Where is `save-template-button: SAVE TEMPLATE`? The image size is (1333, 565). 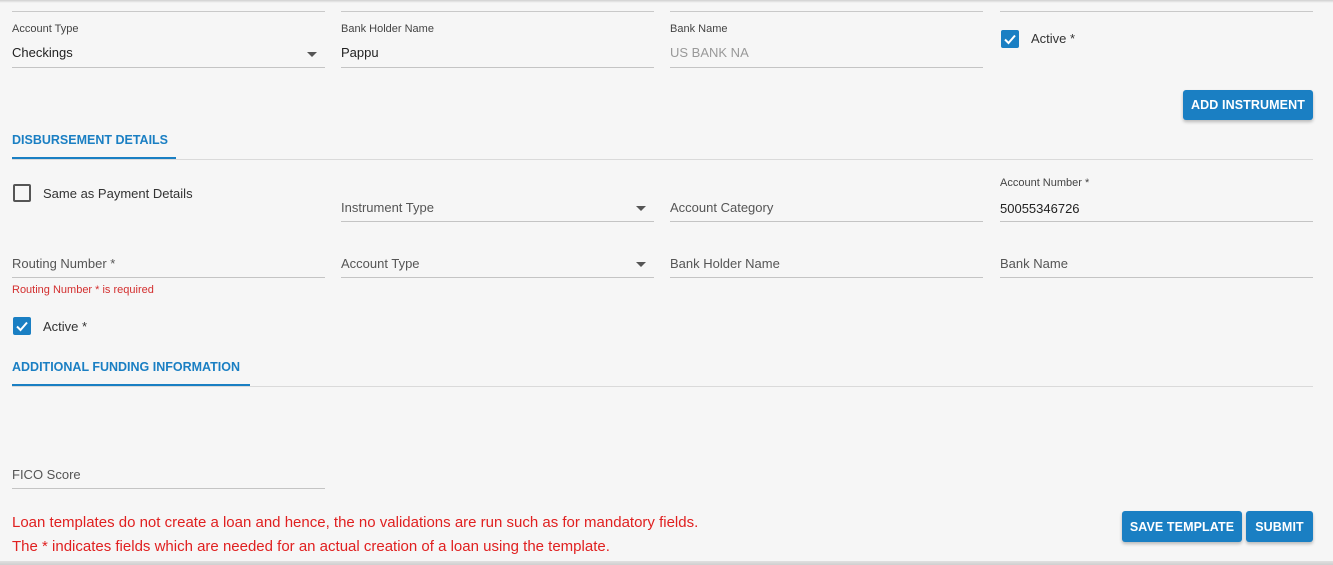 save-template-button: SAVE TEMPLATE is located at coordinates (1182, 526).